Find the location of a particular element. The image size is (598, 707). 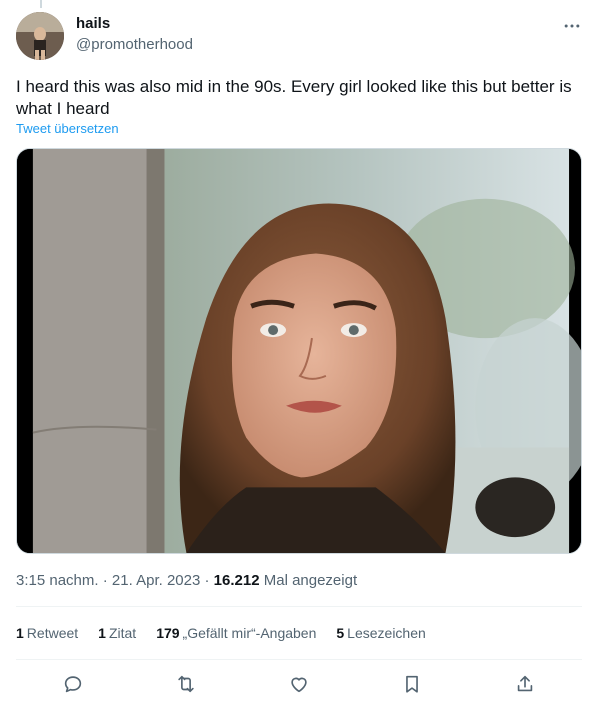

retweet-button is located at coordinates (186, 684).